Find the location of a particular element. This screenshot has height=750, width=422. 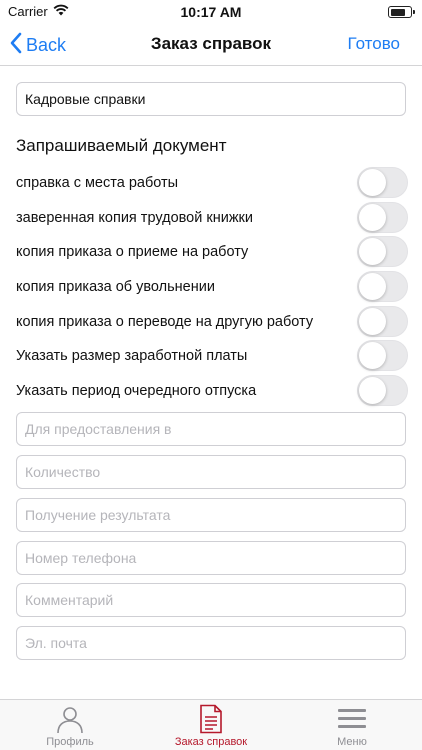

tab-profile: Профиль is located at coordinates (70, 725).